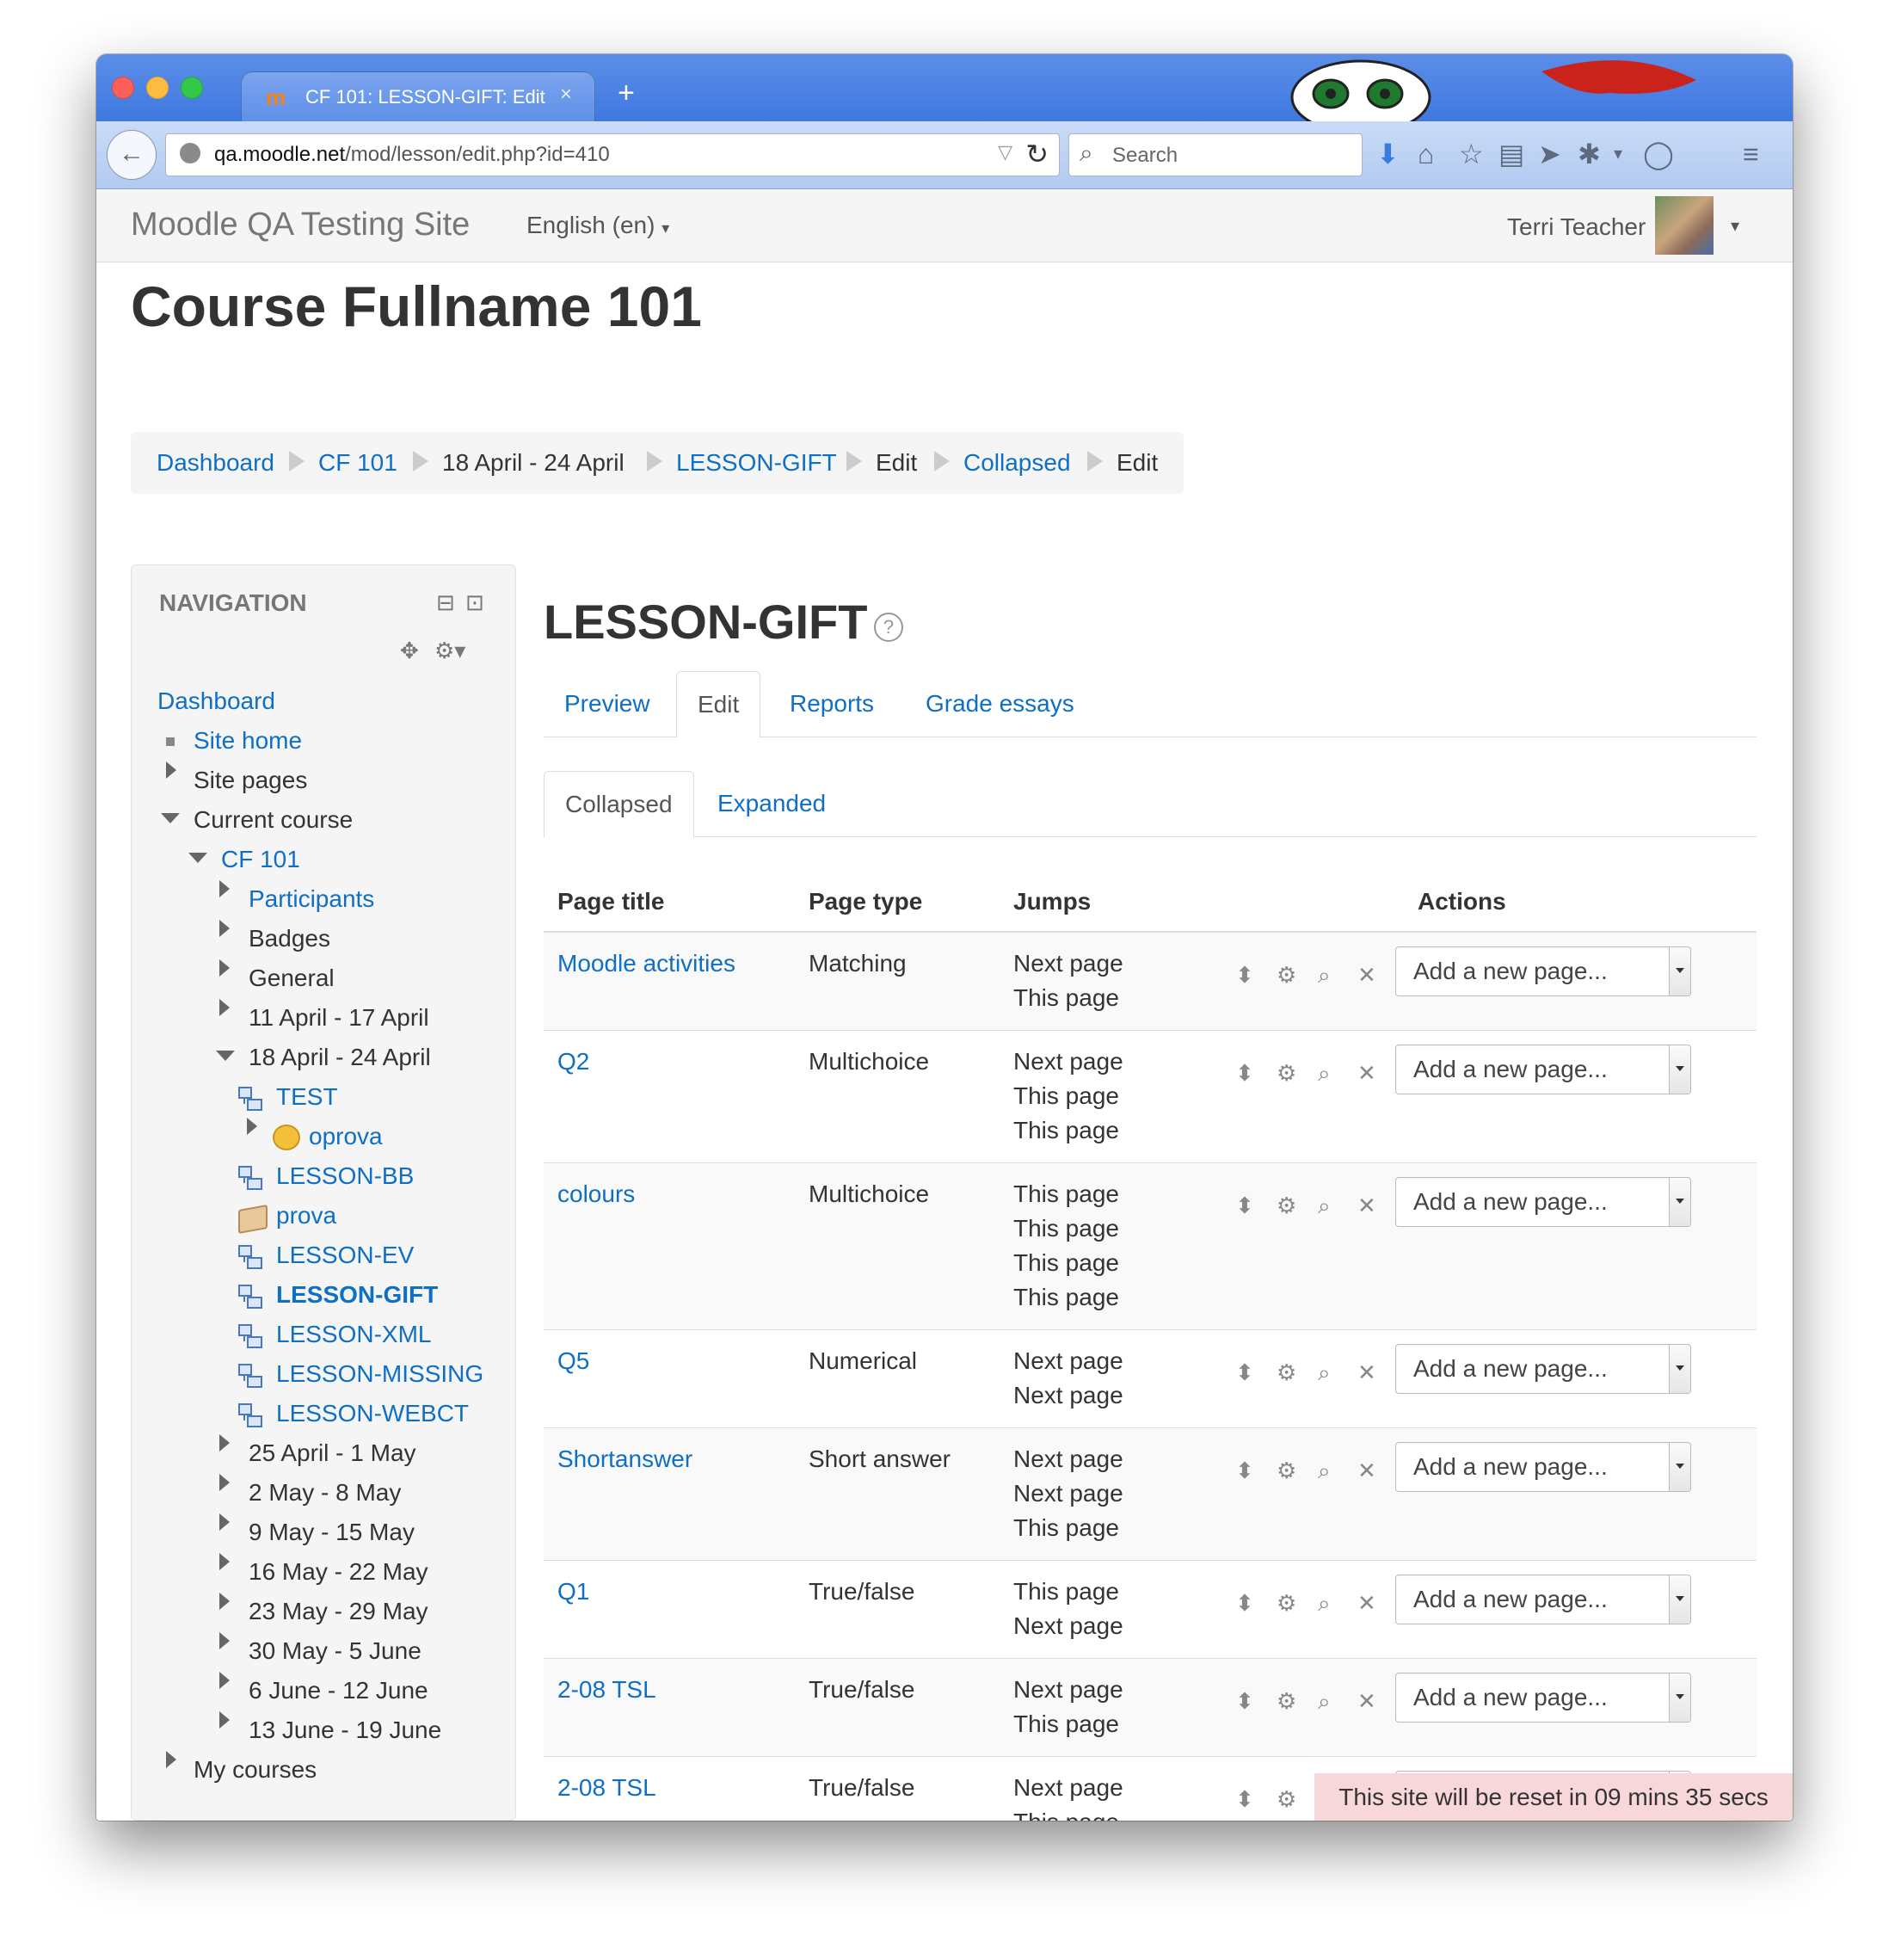 This screenshot has height=1960, width=1889. What do you see at coordinates (354, 1334) in the screenshot?
I see `nav-lesson-xml: LESSON-XML` at bounding box center [354, 1334].